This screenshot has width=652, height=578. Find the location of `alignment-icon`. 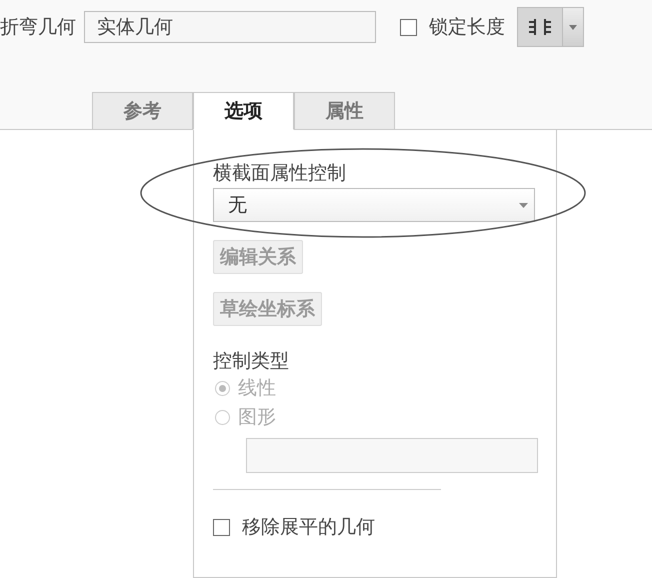

alignment-icon is located at coordinates (540, 27).